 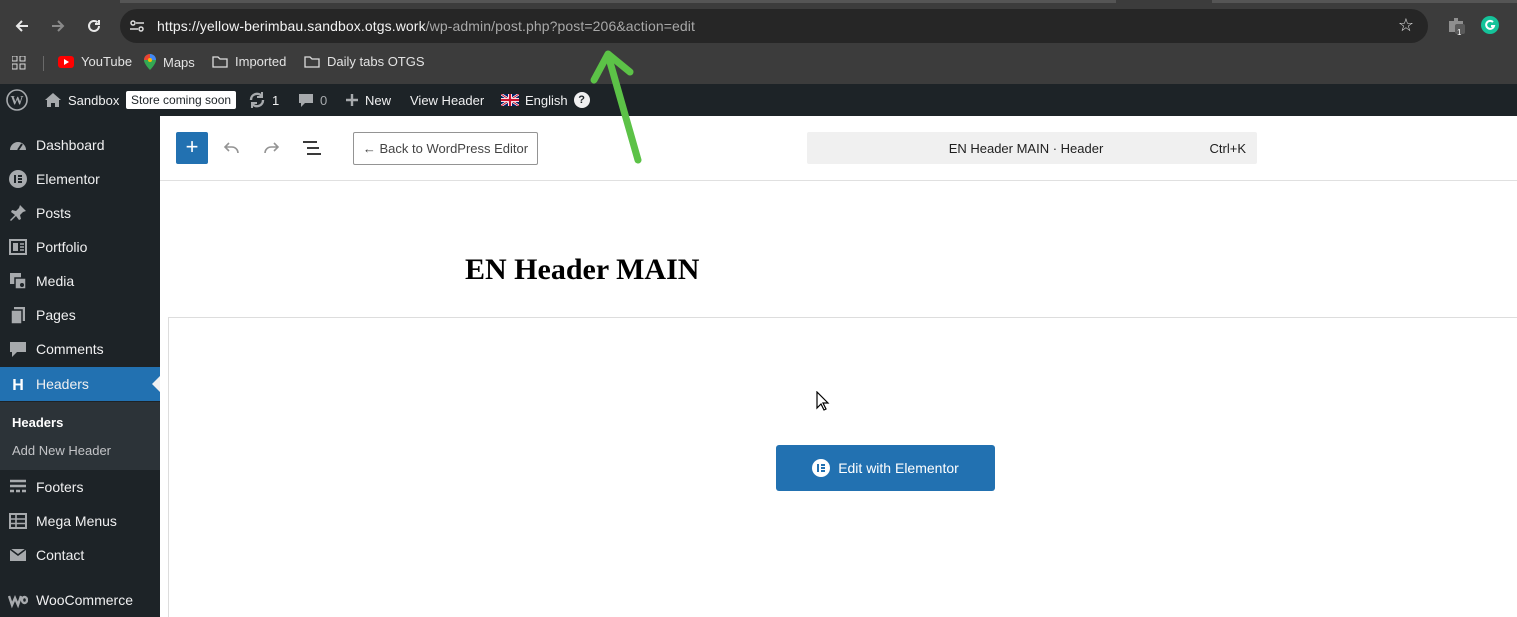 I want to click on redo-icon, so click(x=271, y=148).